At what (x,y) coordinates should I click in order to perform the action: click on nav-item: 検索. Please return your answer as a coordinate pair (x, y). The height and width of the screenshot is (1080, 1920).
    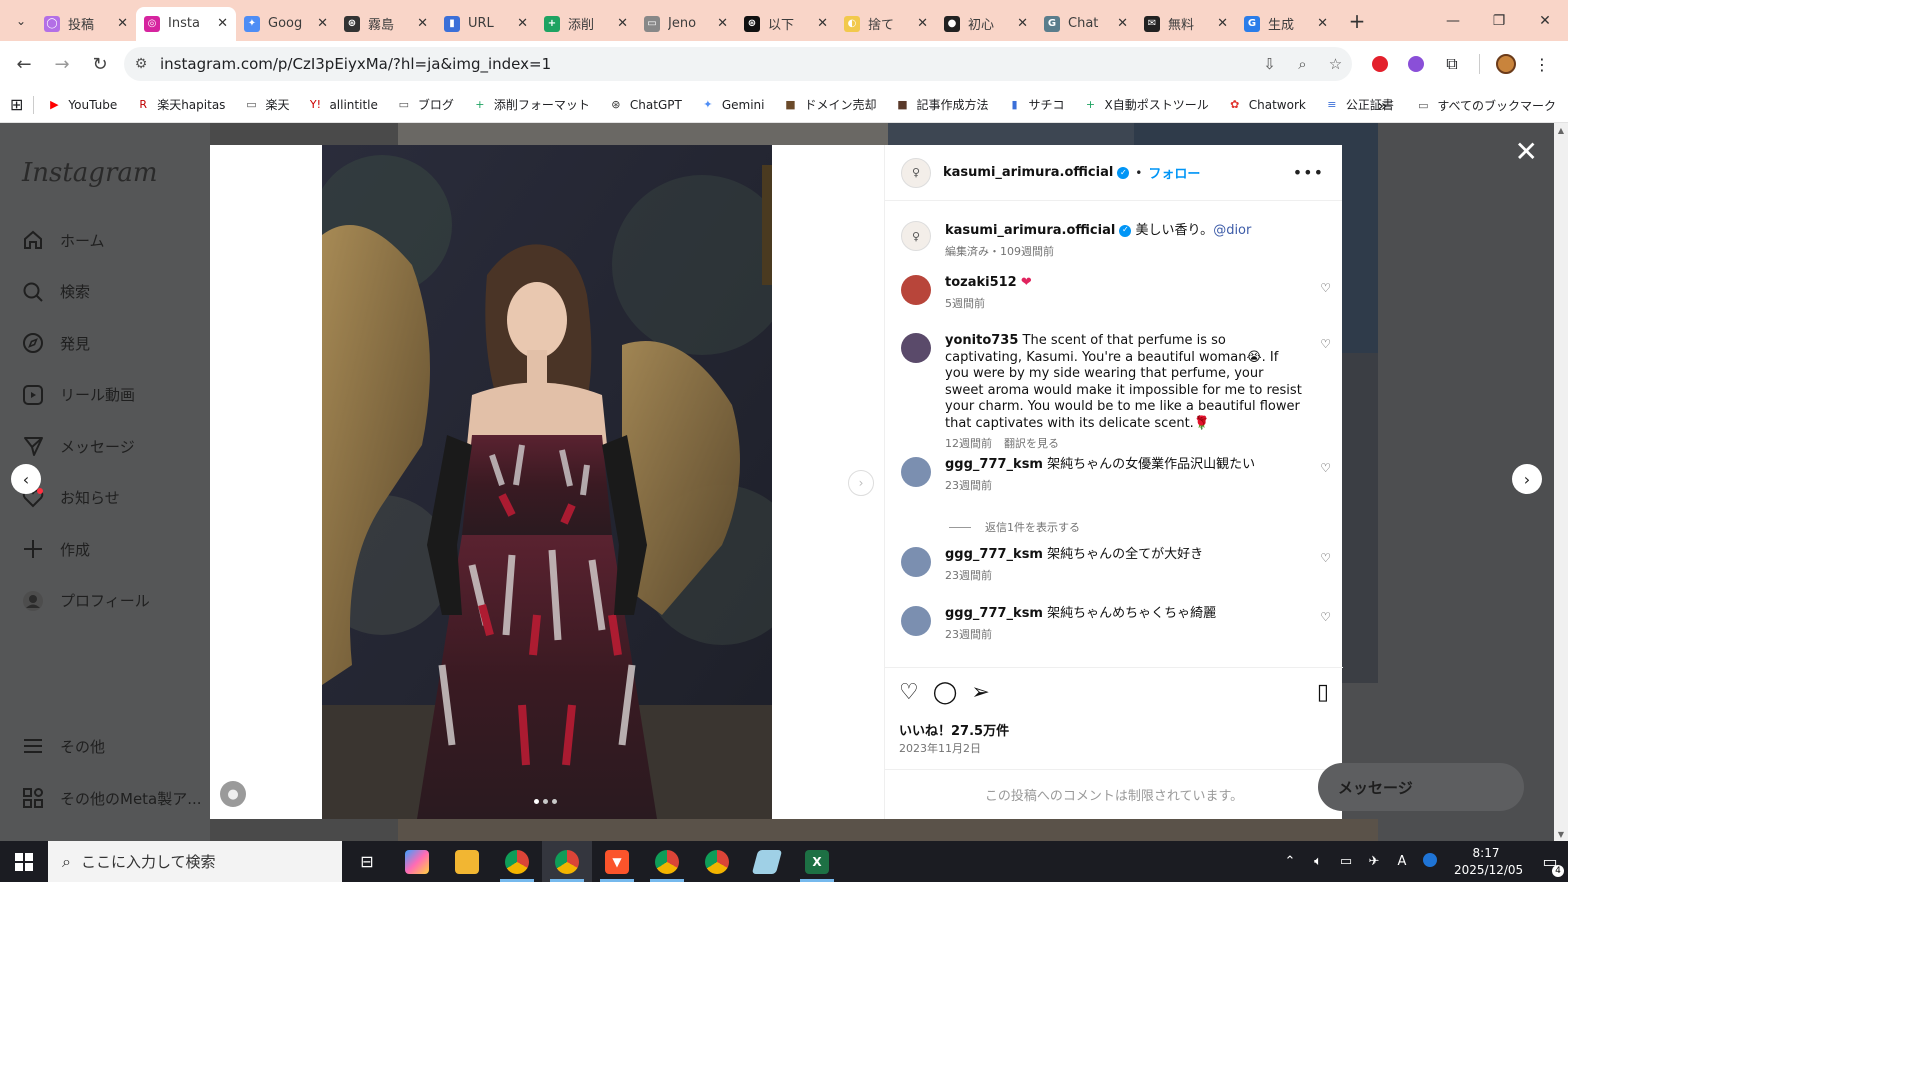
    Looking at the image, I should click on (55, 292).